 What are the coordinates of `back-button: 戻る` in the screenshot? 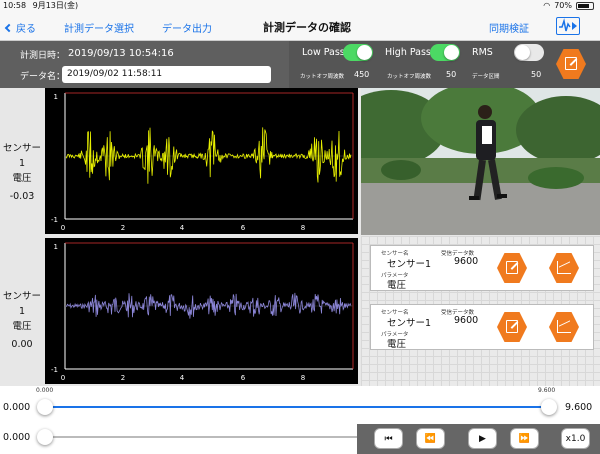 It's located at (20, 27).